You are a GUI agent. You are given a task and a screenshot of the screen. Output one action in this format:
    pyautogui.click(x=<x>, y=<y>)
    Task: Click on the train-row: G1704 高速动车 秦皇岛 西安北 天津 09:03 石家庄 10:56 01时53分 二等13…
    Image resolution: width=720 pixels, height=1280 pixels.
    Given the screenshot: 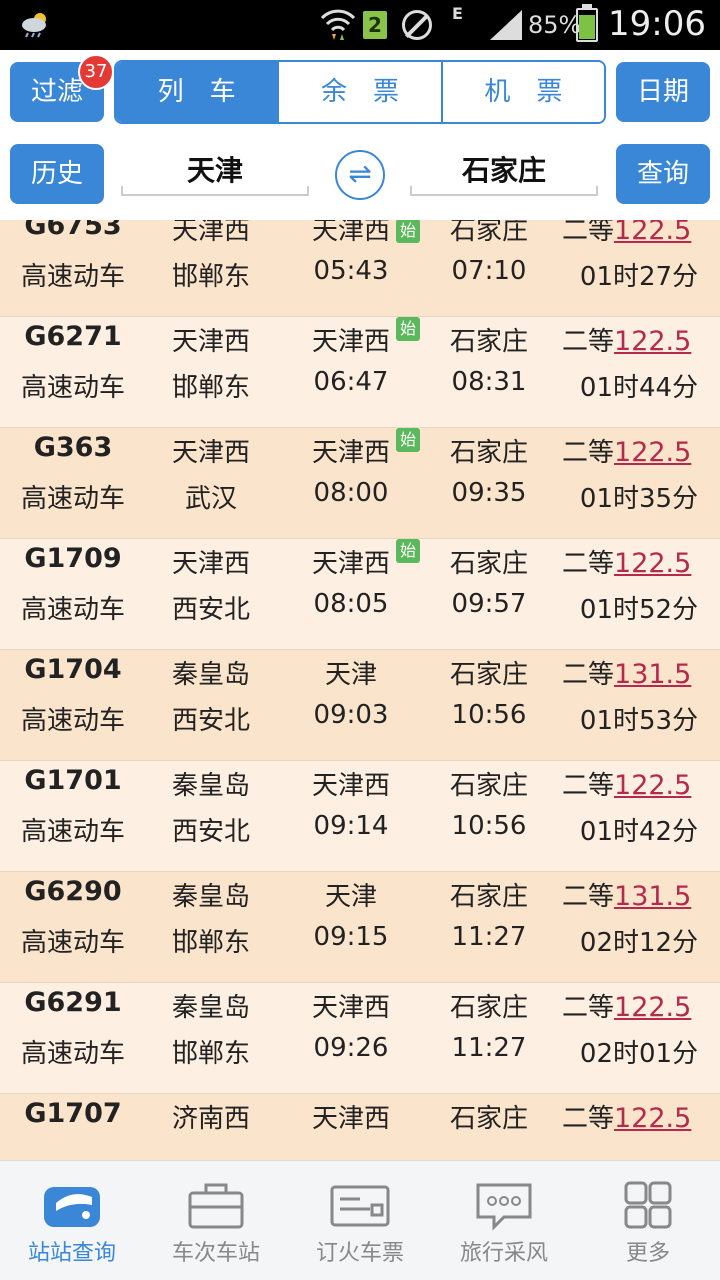 What is the action you would take?
    pyautogui.click(x=360, y=705)
    